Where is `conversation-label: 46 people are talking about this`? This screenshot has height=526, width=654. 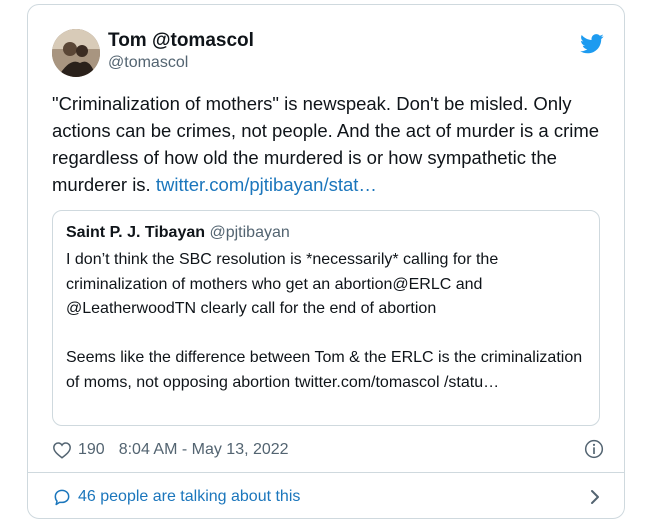
conversation-label: 46 people are talking about this is located at coordinates (189, 496).